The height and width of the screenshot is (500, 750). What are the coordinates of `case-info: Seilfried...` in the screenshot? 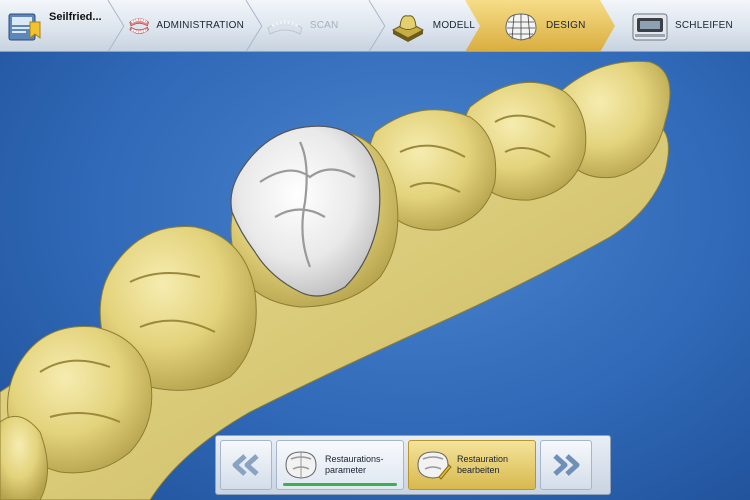 It's located at (53, 25).